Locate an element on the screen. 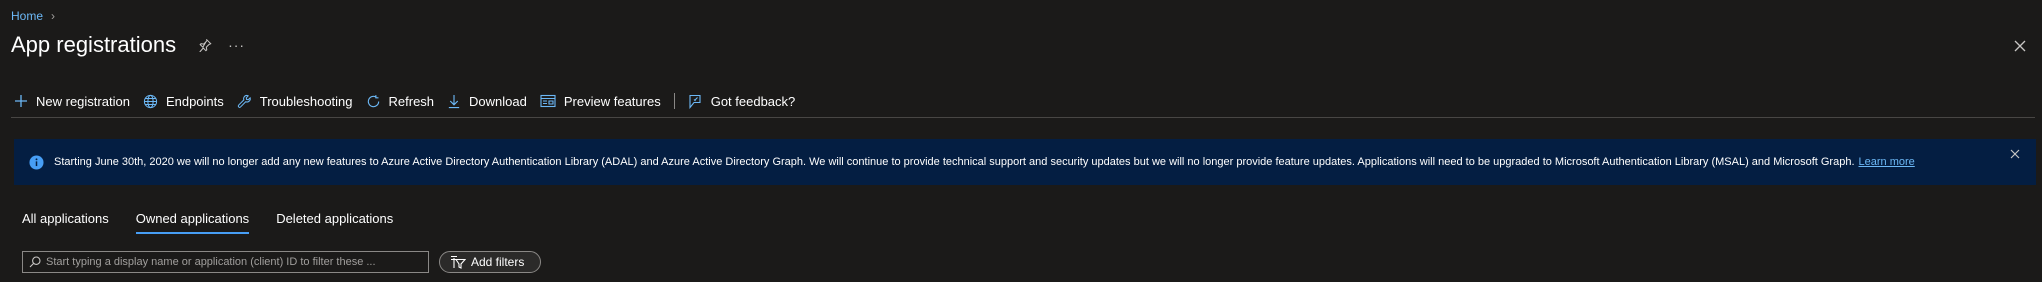 The image size is (2042, 282). got-feedback-button: Got feedback? is located at coordinates (741, 101).